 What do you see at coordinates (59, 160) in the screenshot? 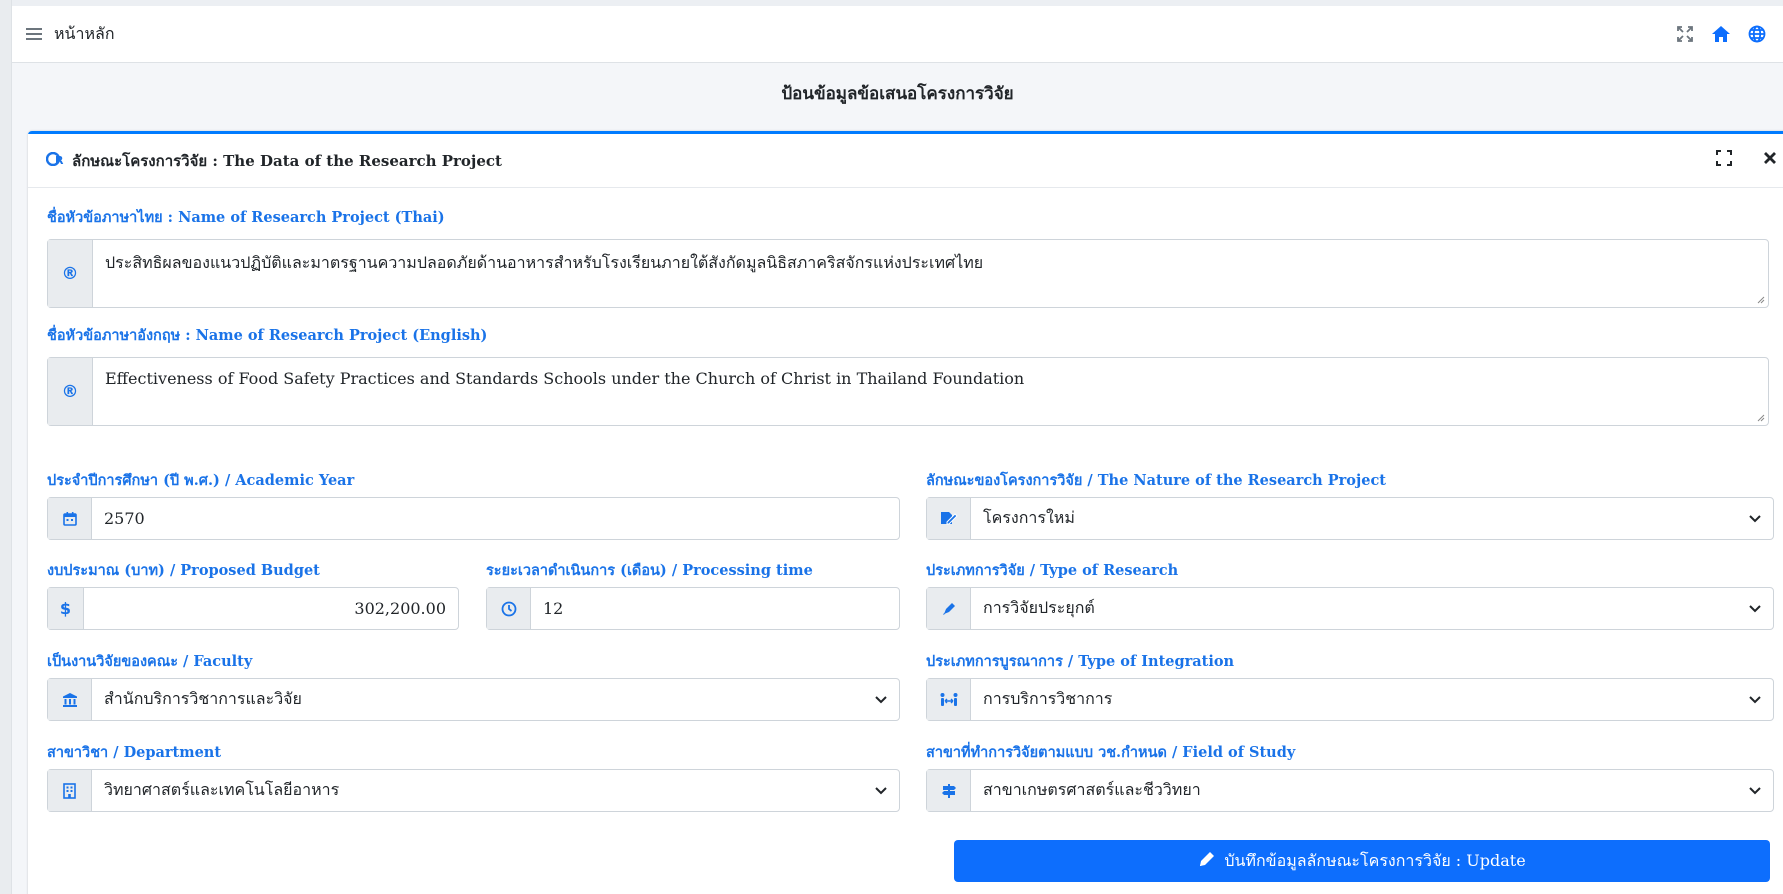
I see `svg-text: R` at bounding box center [59, 160].